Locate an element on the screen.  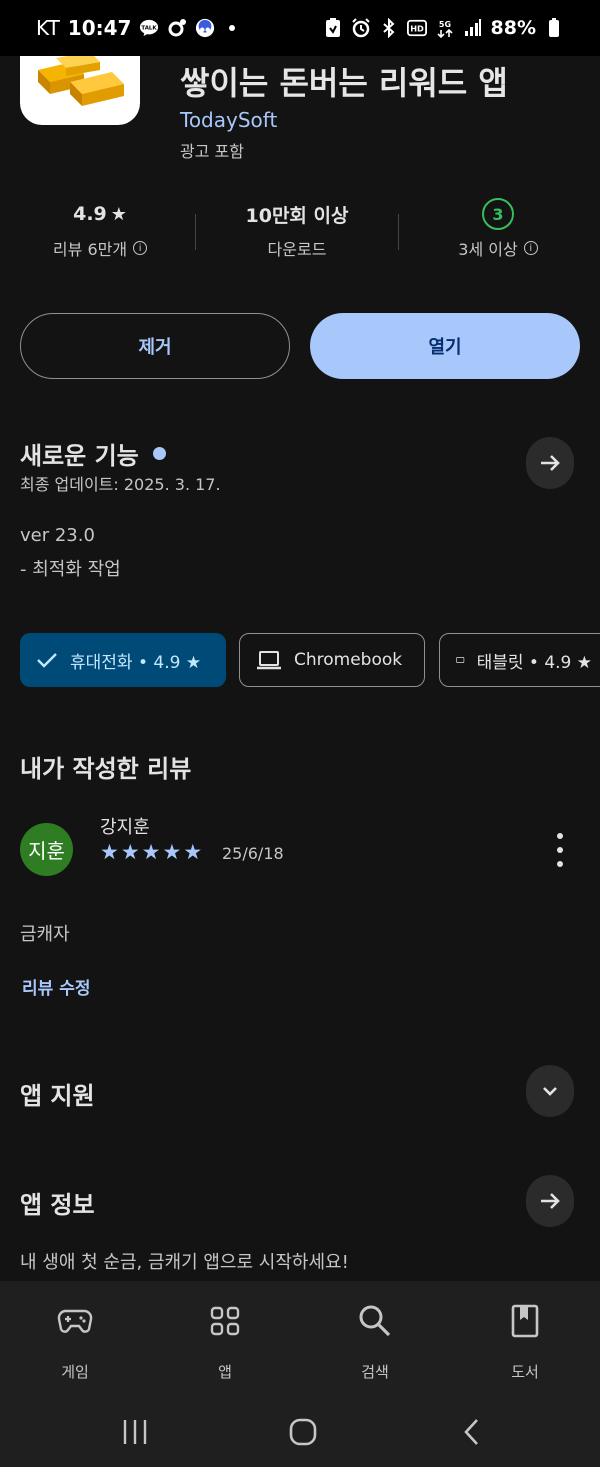
app-info-arrow-button is located at coordinates (550, 1201).